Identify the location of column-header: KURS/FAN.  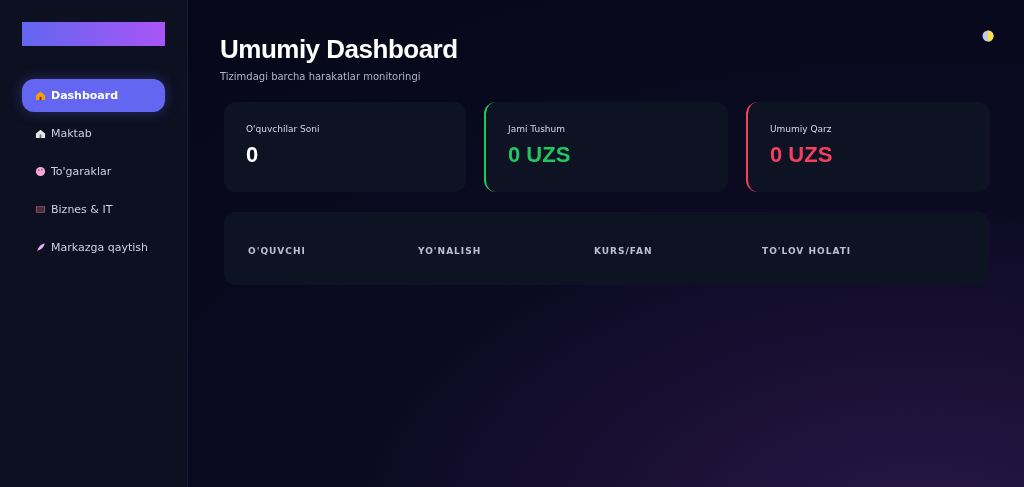
(623, 251).